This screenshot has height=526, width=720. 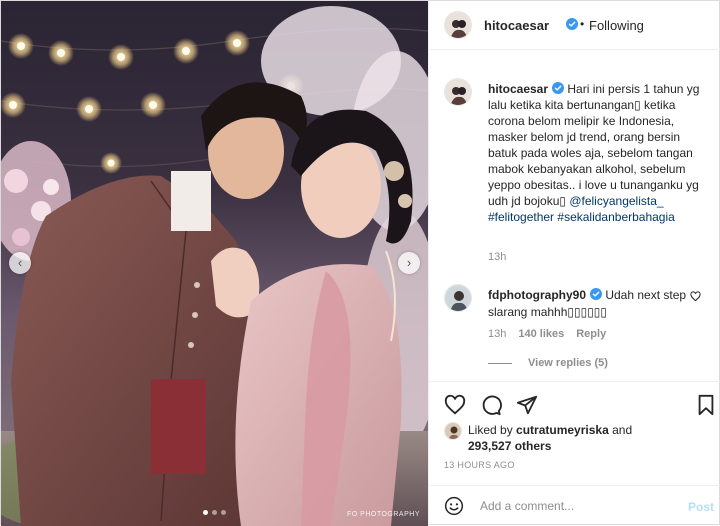 I want to click on liker-avatar, so click(x=453, y=431).